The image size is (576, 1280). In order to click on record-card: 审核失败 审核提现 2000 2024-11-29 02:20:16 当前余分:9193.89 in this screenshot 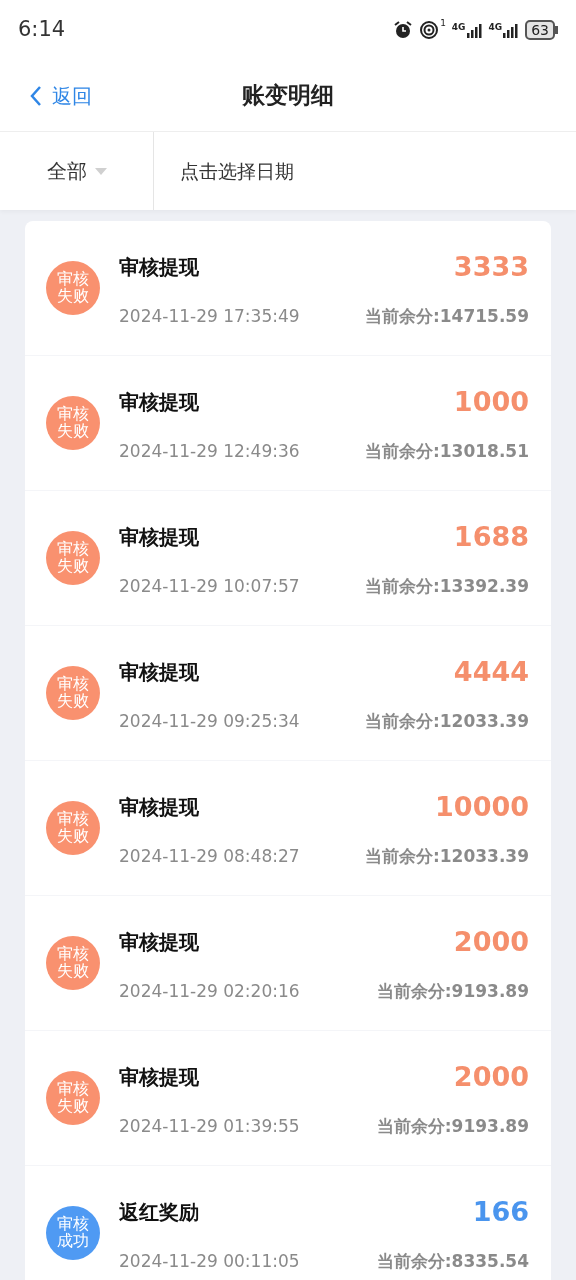, I will do `click(288, 963)`.